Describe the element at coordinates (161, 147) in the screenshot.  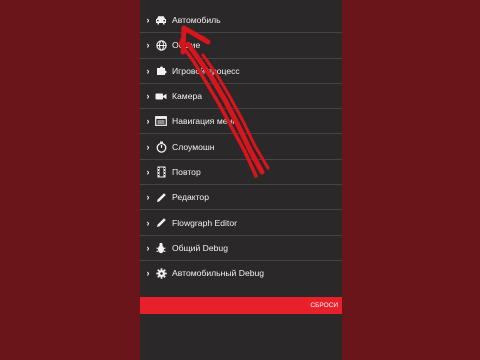
I see `stopwatch-icon` at that location.